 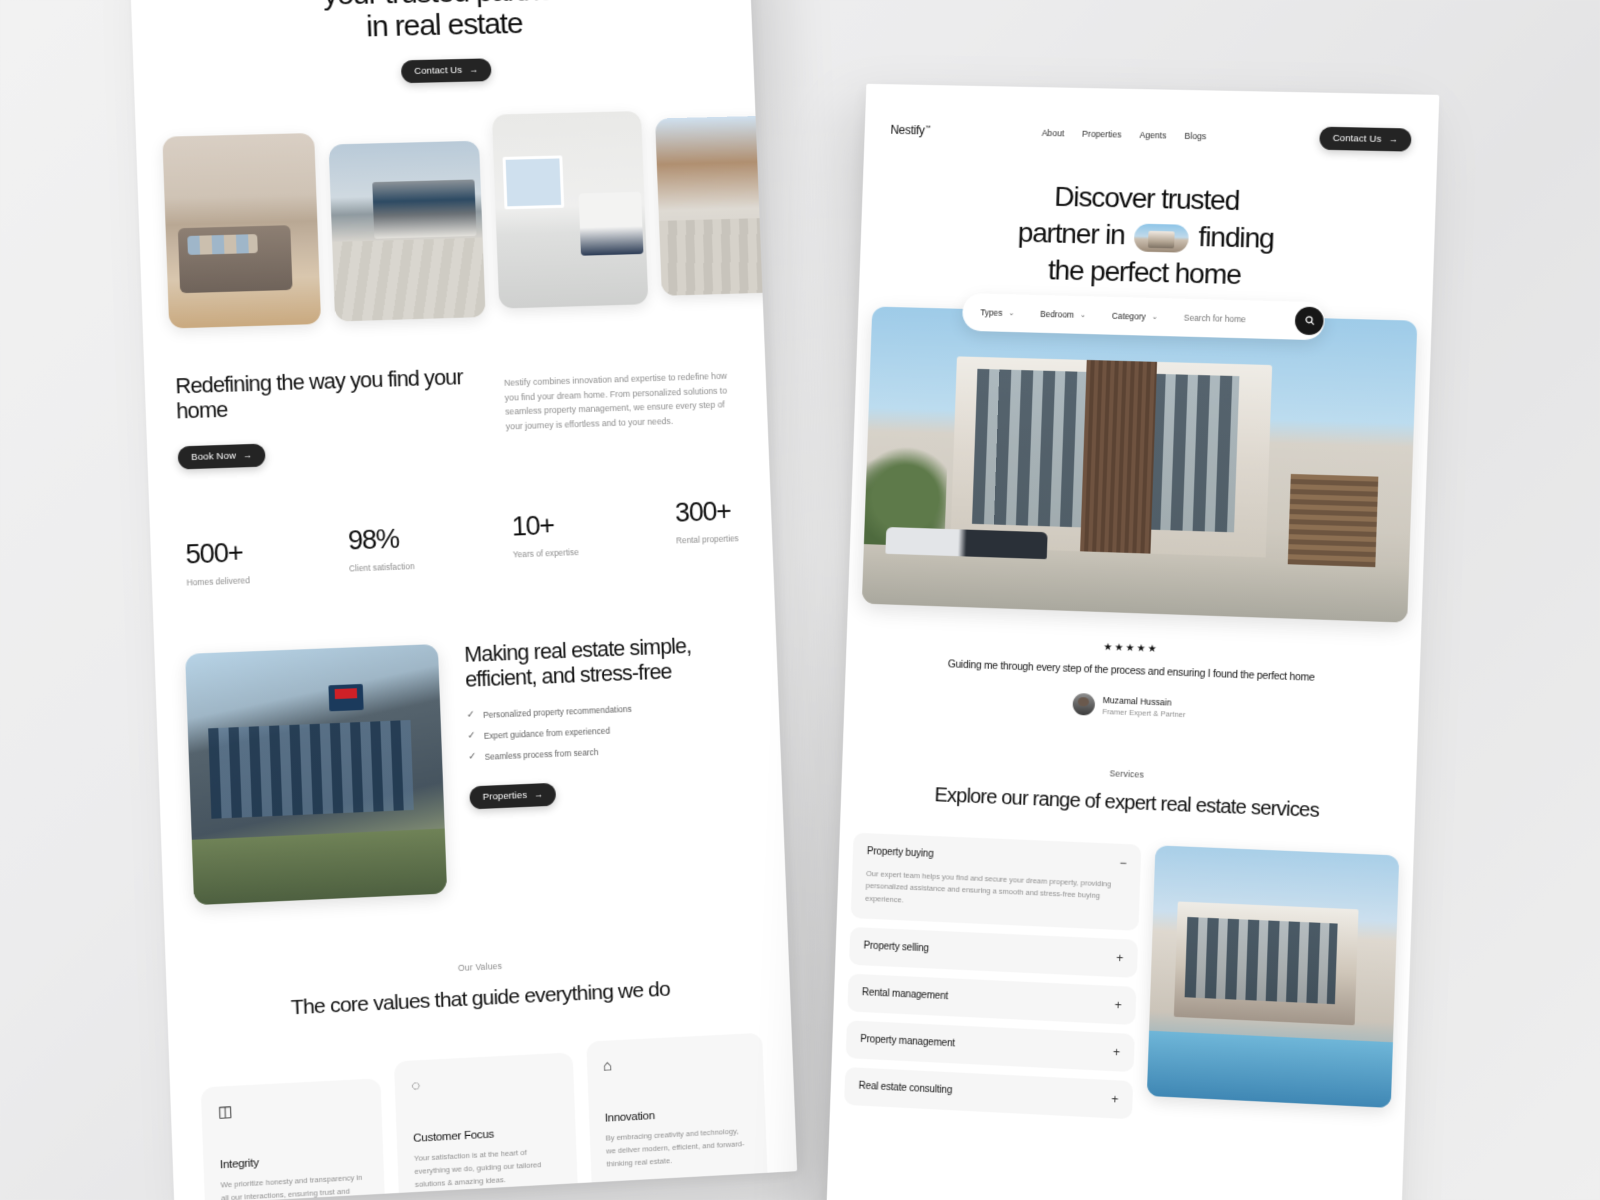 I want to click on book-now-button: Book Now →, so click(x=221, y=456).